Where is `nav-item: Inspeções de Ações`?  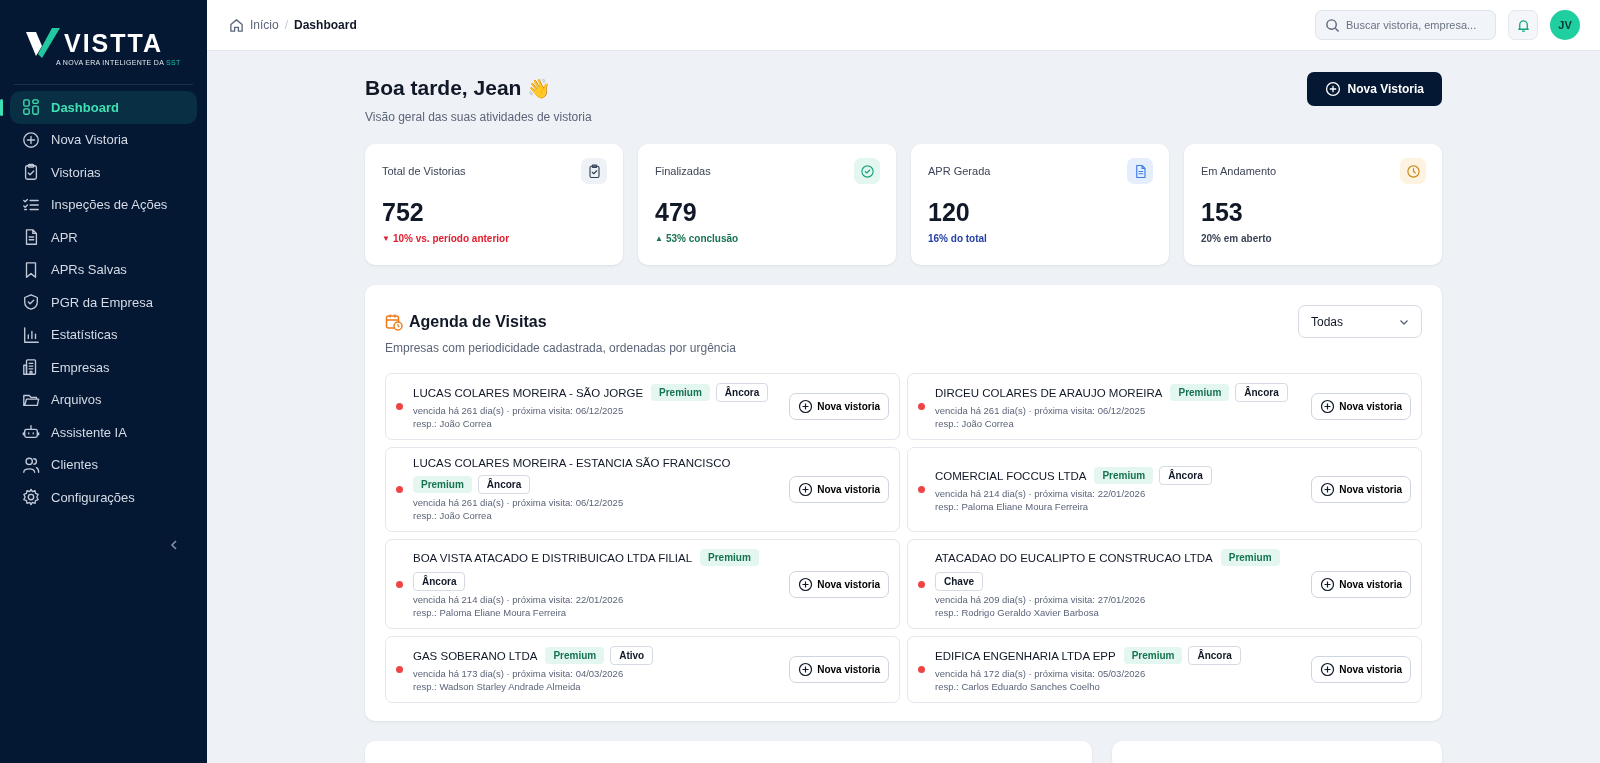
nav-item: Inspeções de Ações is located at coordinates (103, 204).